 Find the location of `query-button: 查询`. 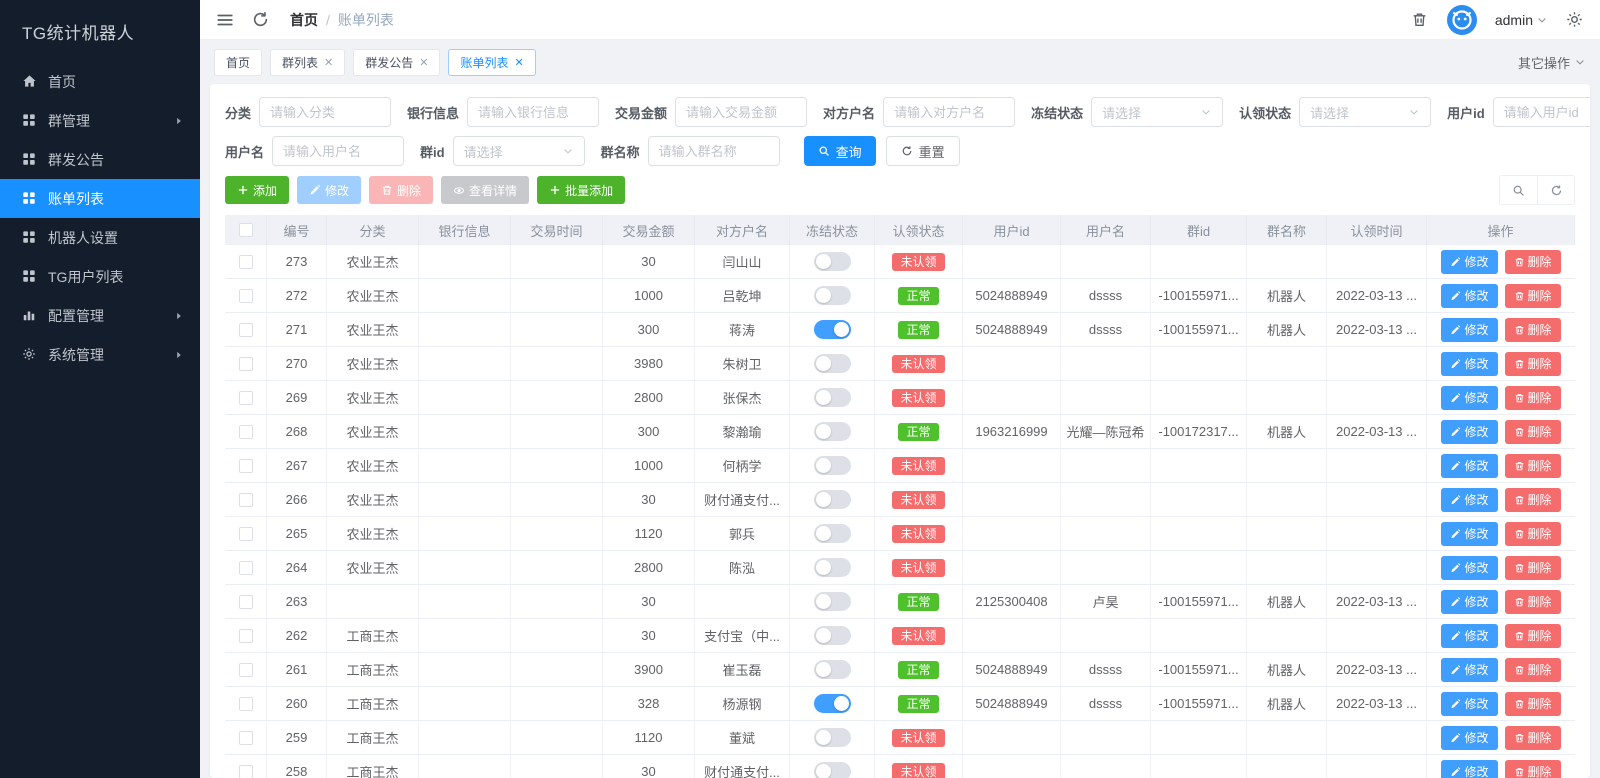

query-button: 查询 is located at coordinates (839, 151).